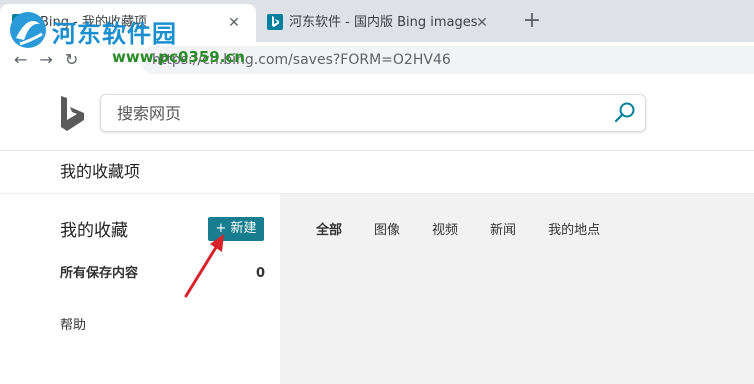  I want to click on annotation-arrow-icon, so click(204, 266).